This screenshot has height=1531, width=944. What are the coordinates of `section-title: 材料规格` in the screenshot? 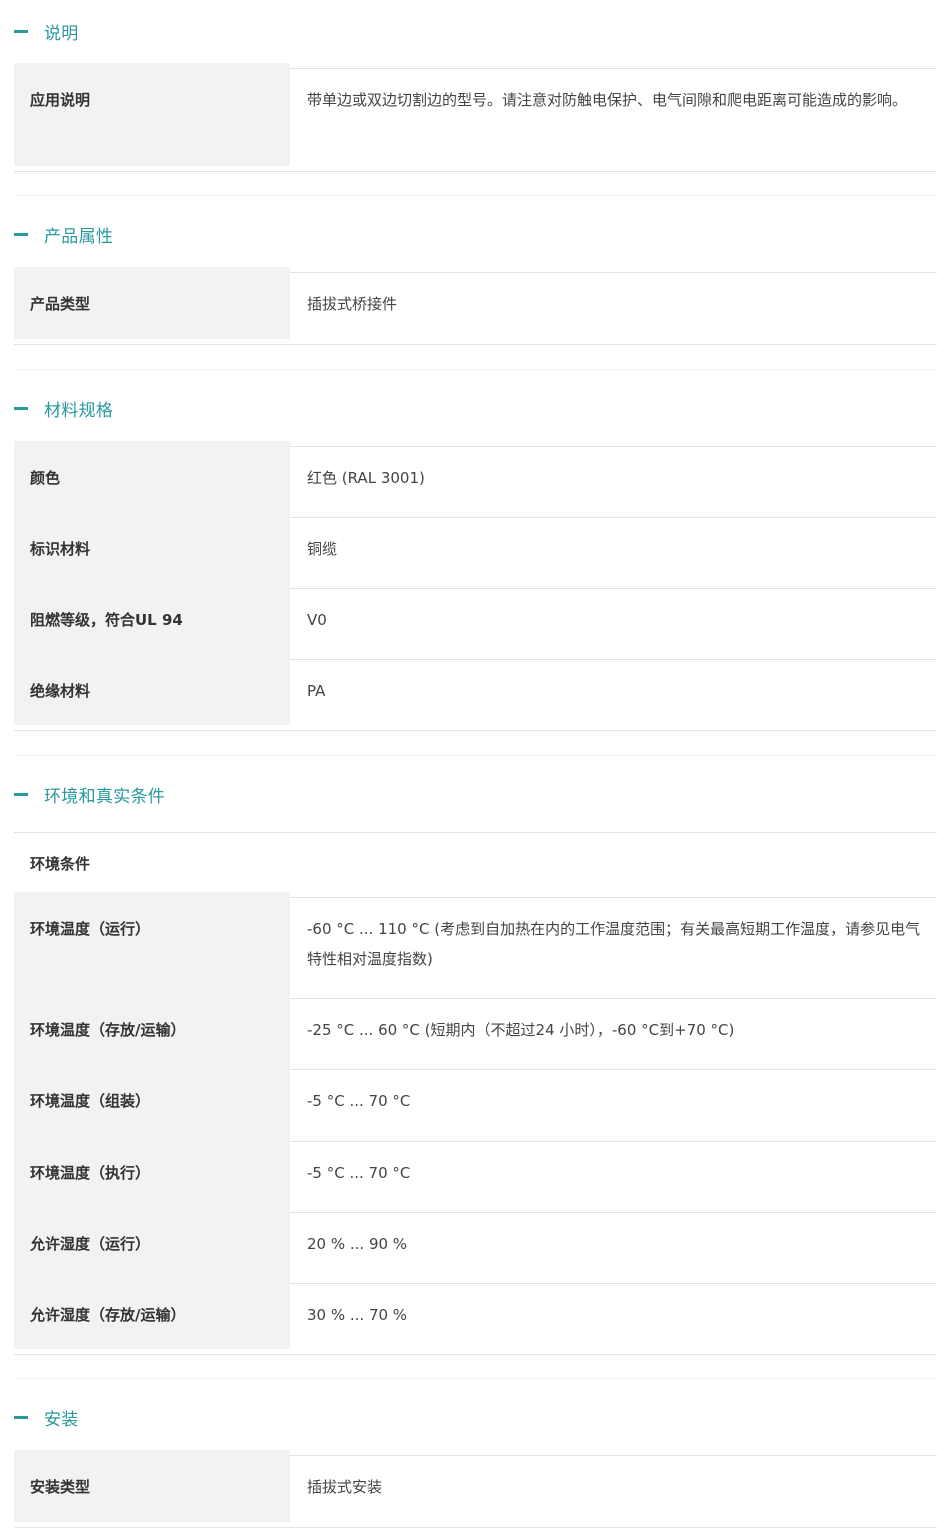 It's located at (79, 410).